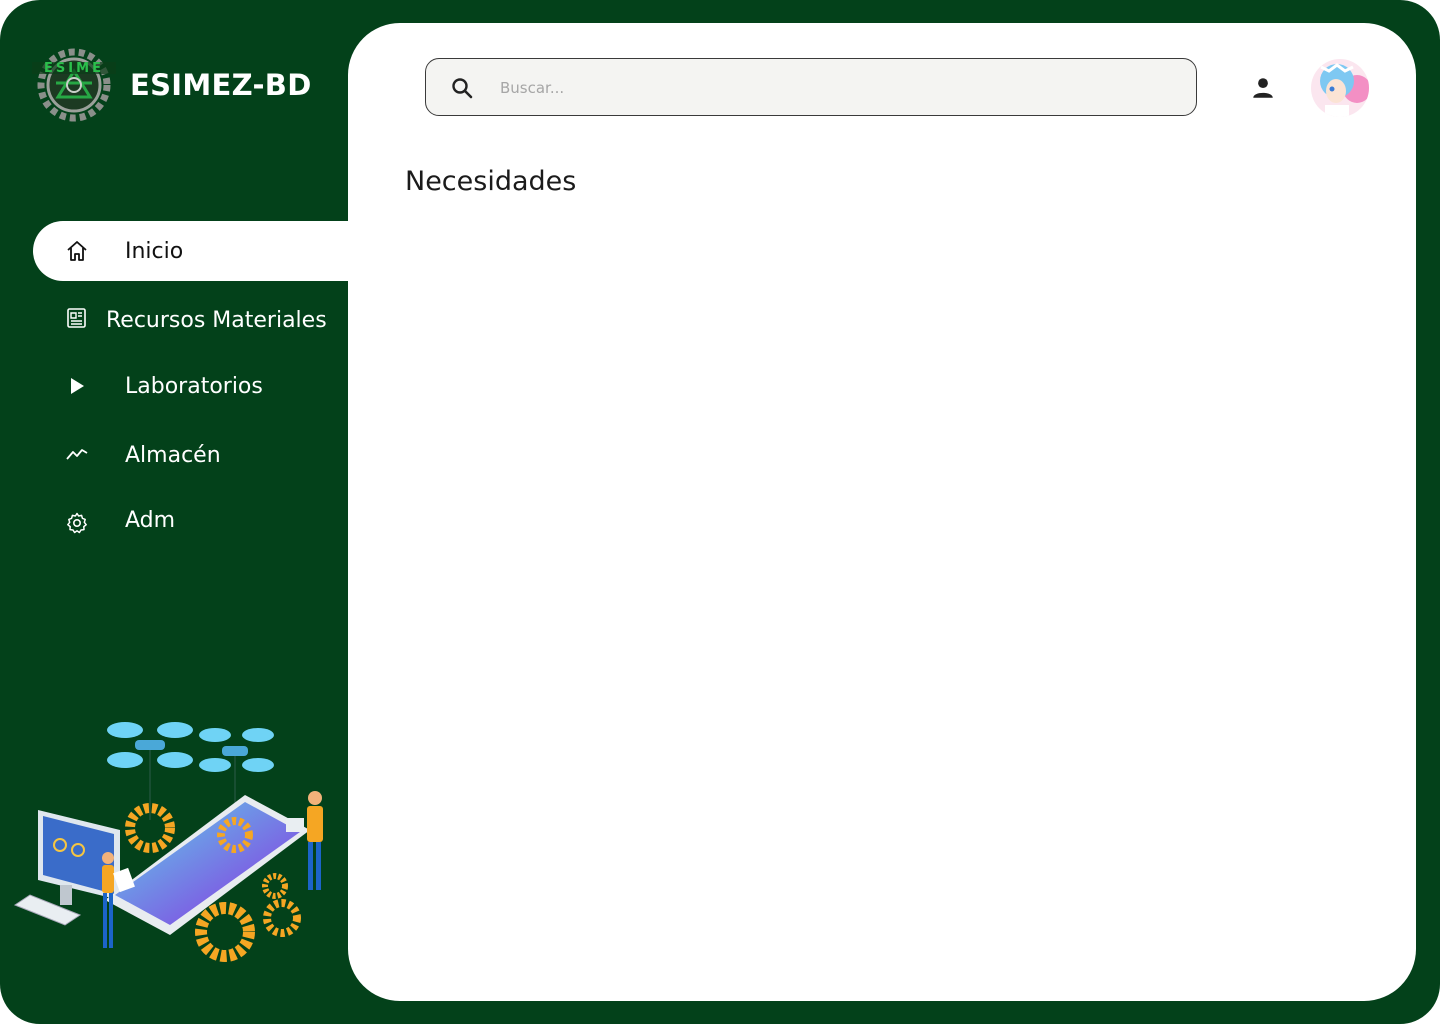 The image size is (1440, 1024). I want to click on sidebar-item-laboratorios: Laboratorios, so click(183, 386).